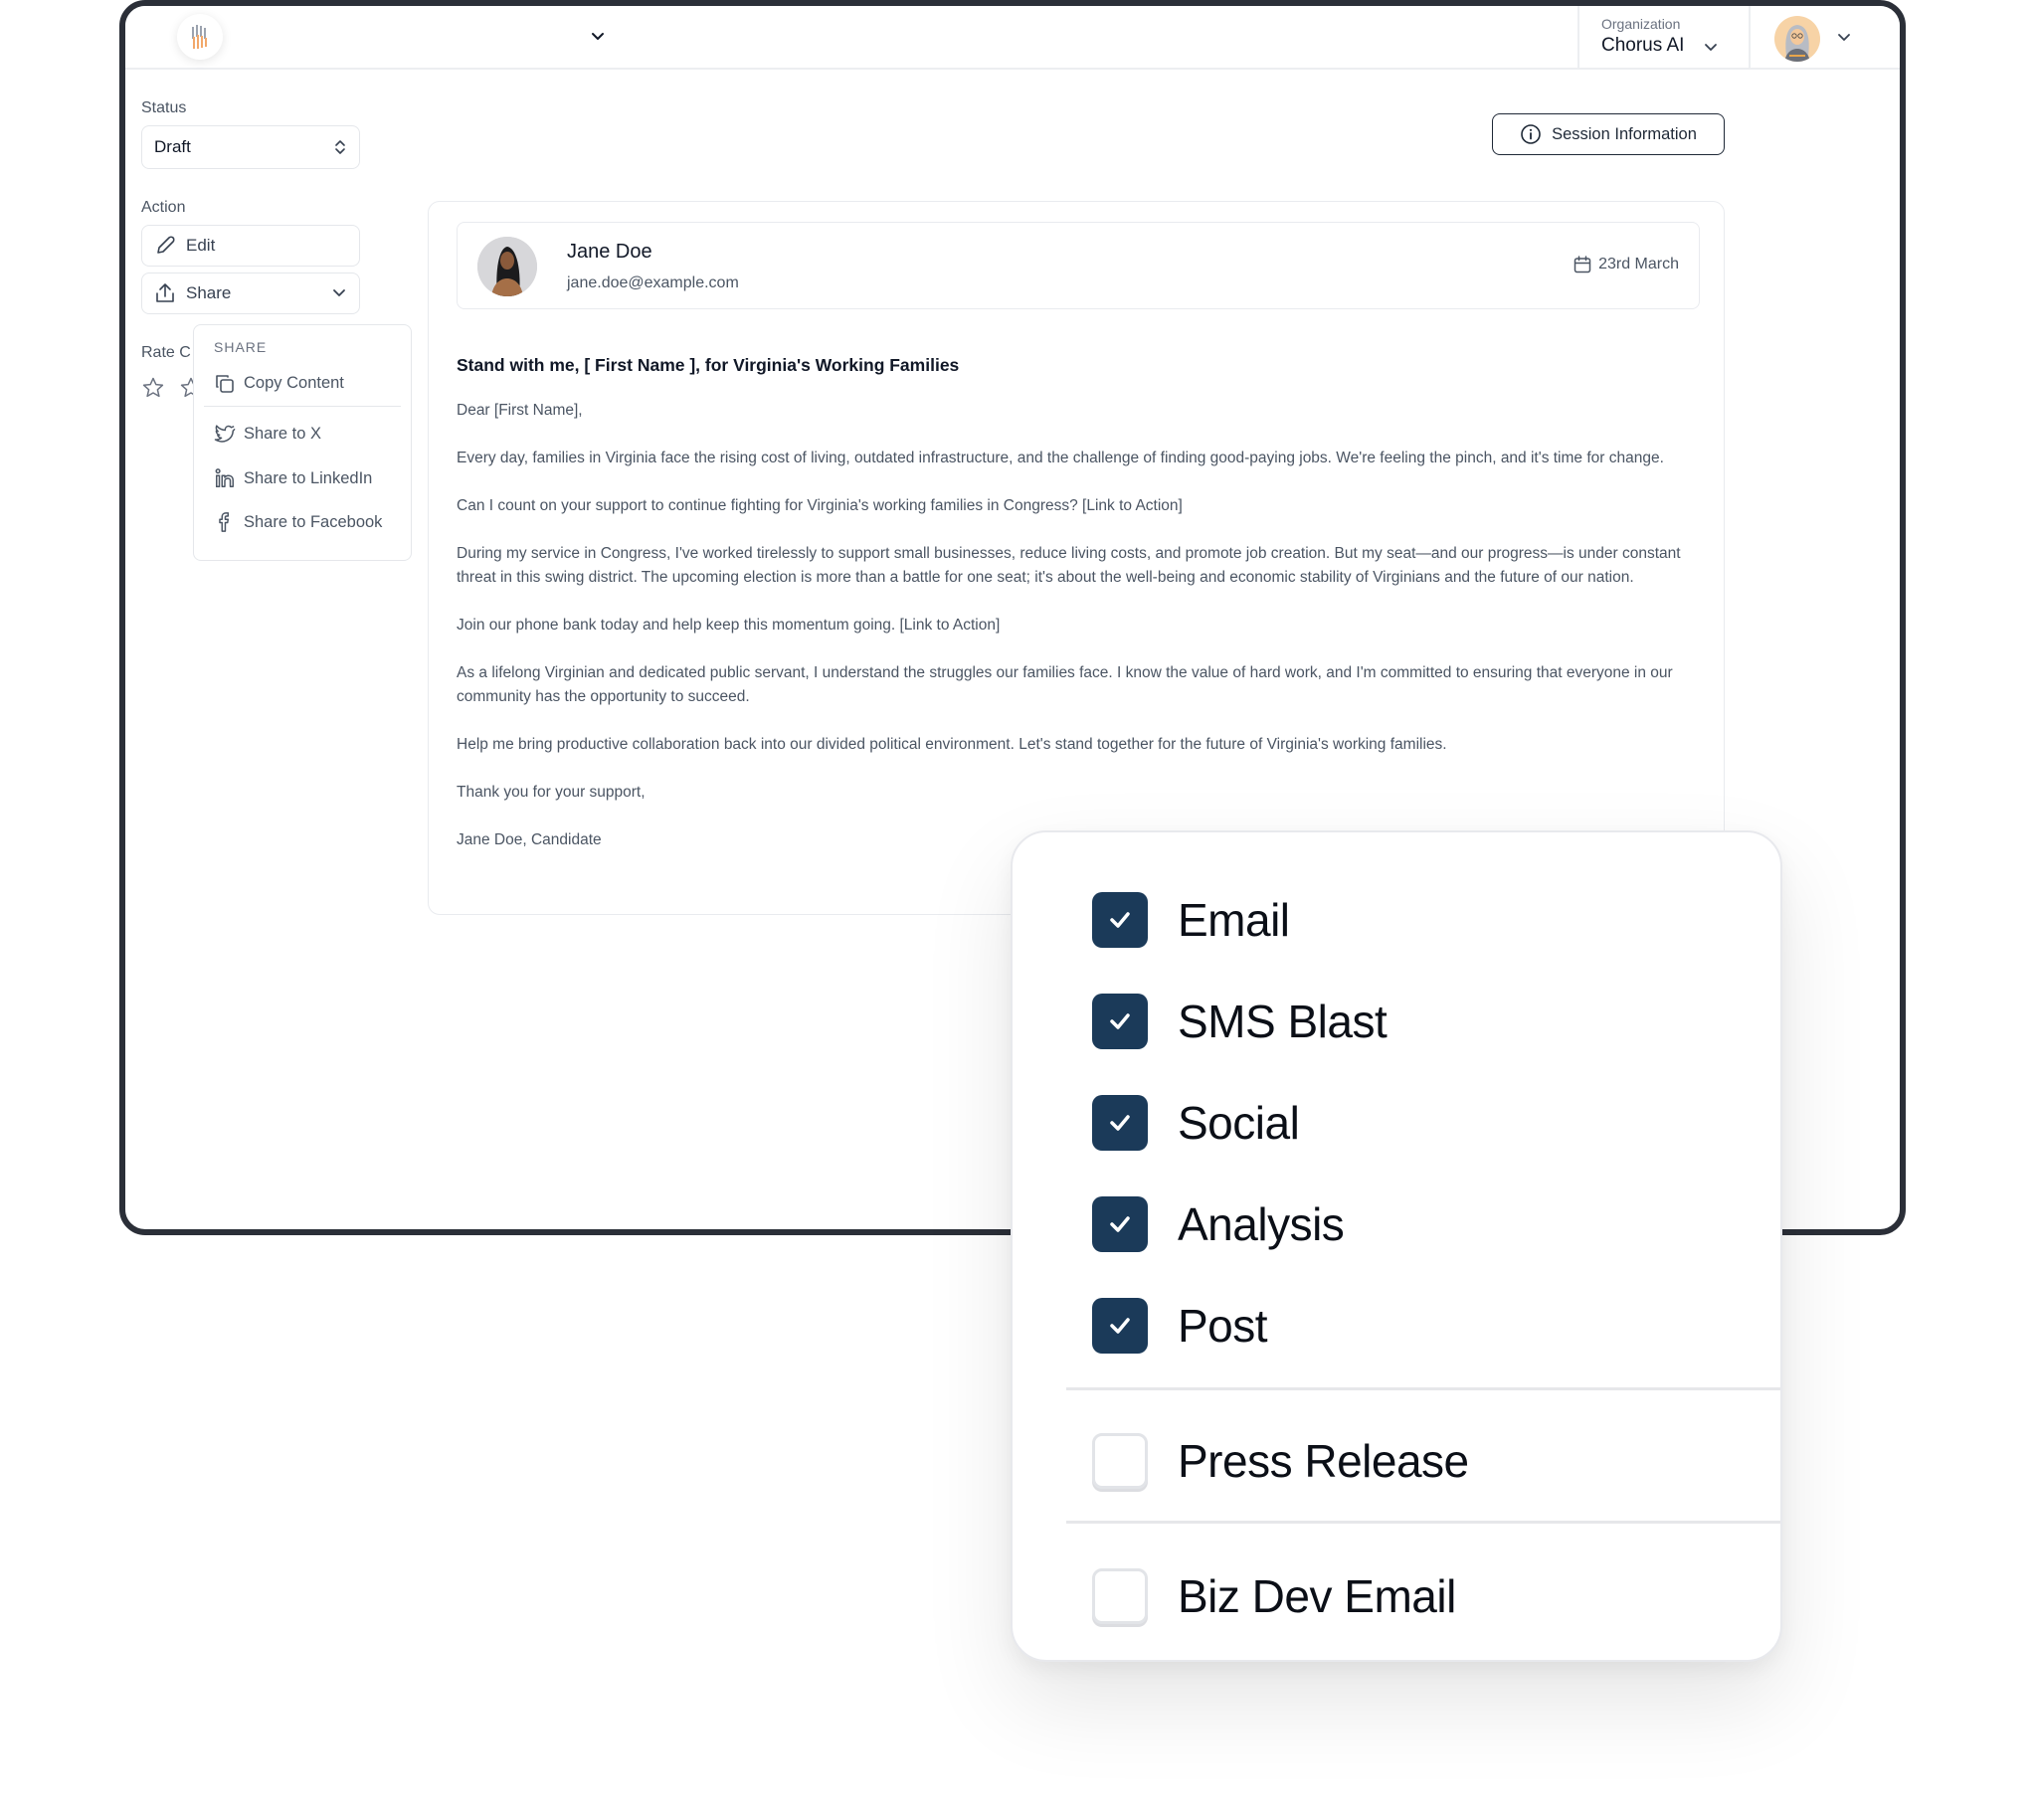 The height and width of the screenshot is (1820, 2037). I want to click on organization-switcher: Organization Chorus AI, so click(1664, 38).